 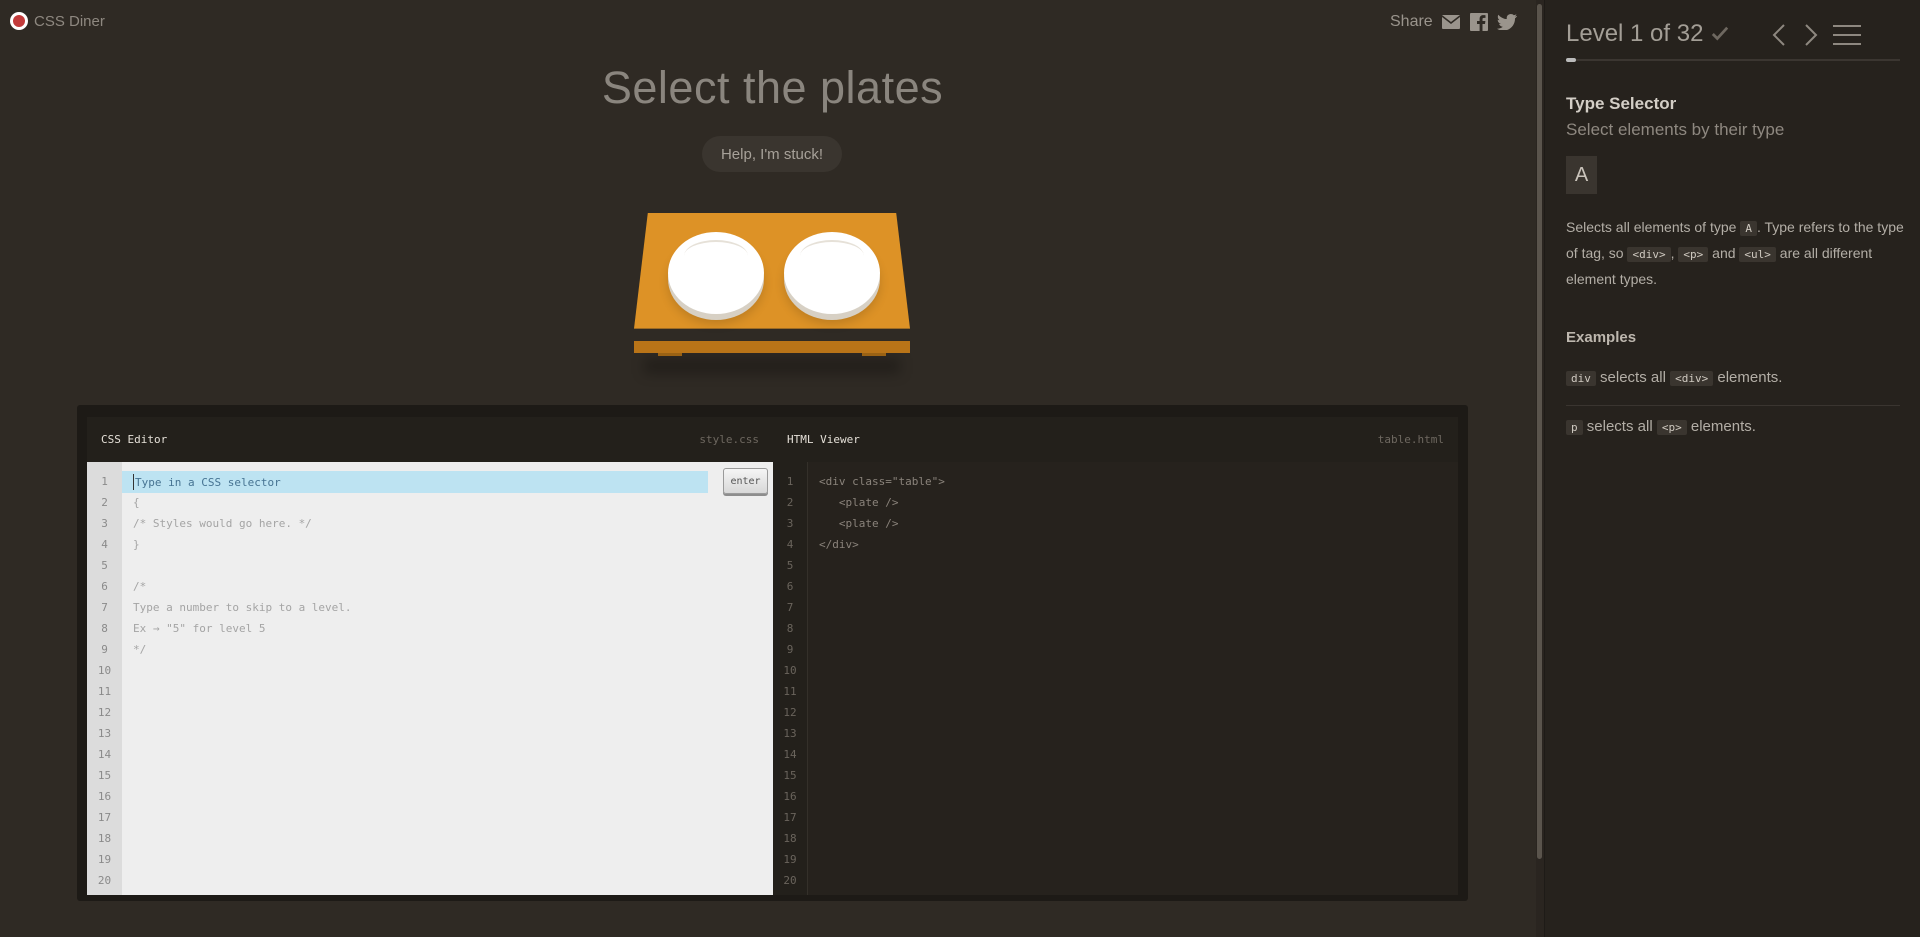 I want to click on level-indicator: Level 1 of 32, so click(x=1647, y=34).